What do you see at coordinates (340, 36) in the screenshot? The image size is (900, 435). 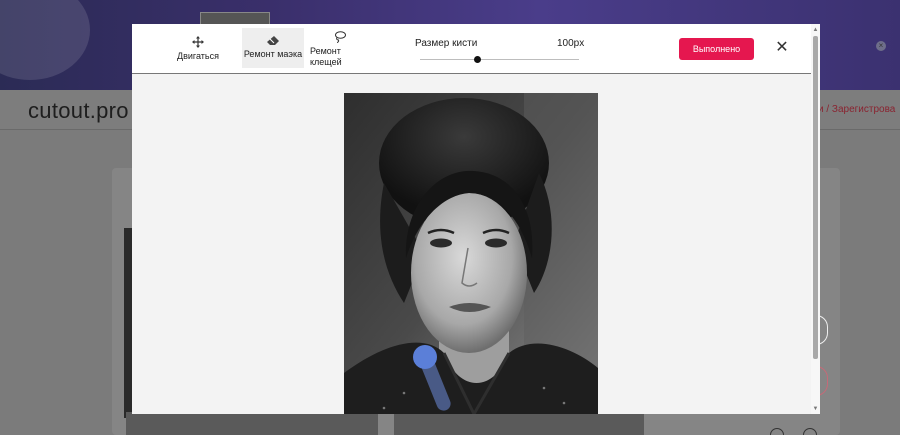 I see `lasso-icon` at bounding box center [340, 36].